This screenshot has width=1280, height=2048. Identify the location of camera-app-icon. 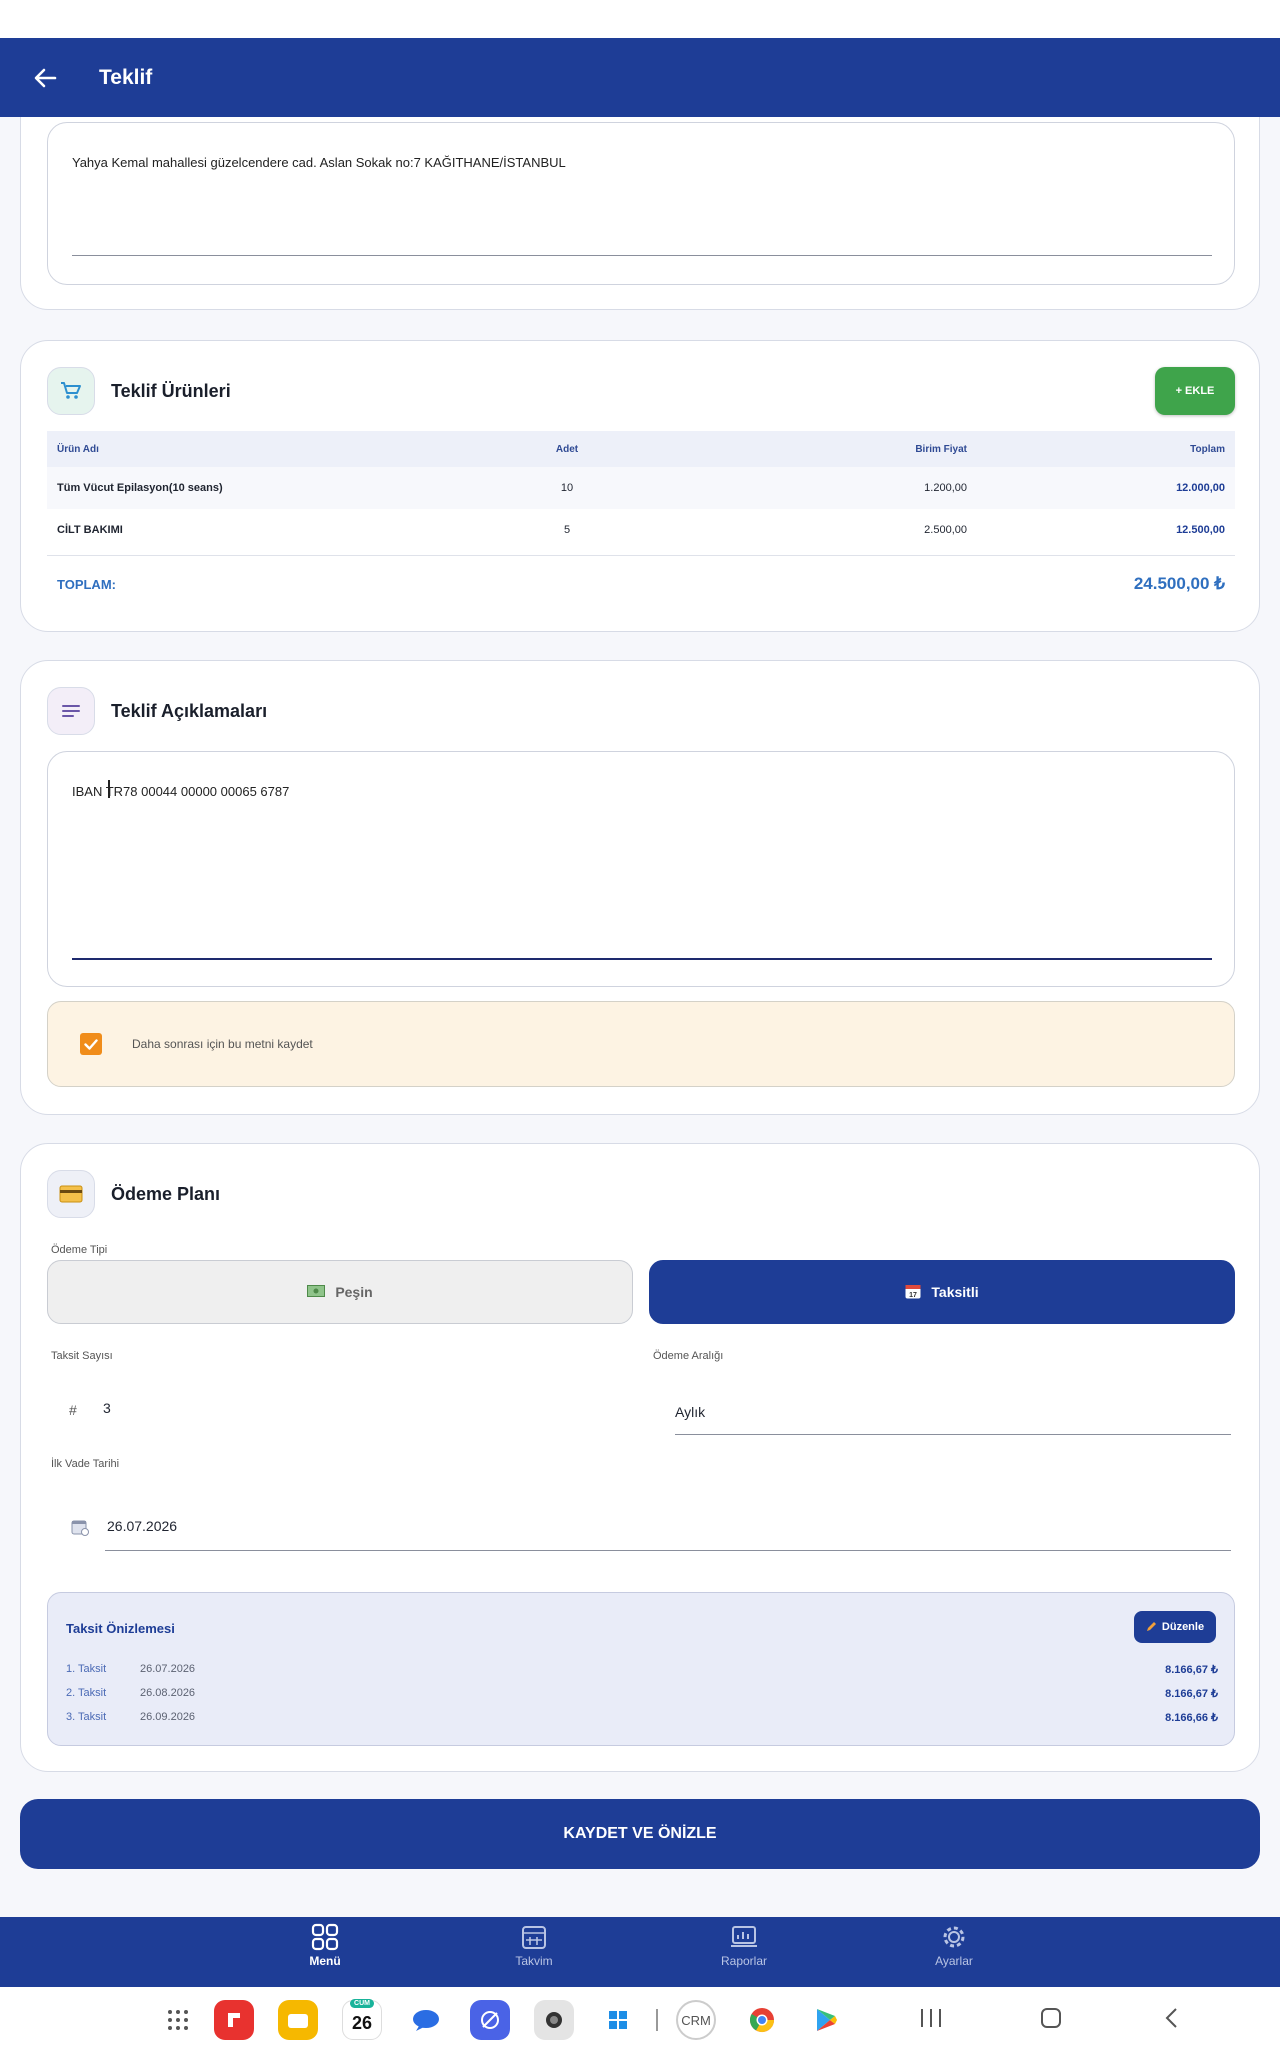
(554, 2020).